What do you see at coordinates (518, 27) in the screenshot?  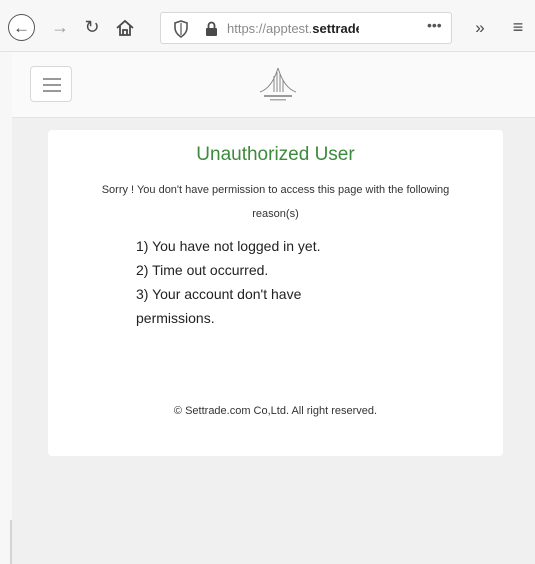 I see `hamburger-menu-icon: ≡` at bounding box center [518, 27].